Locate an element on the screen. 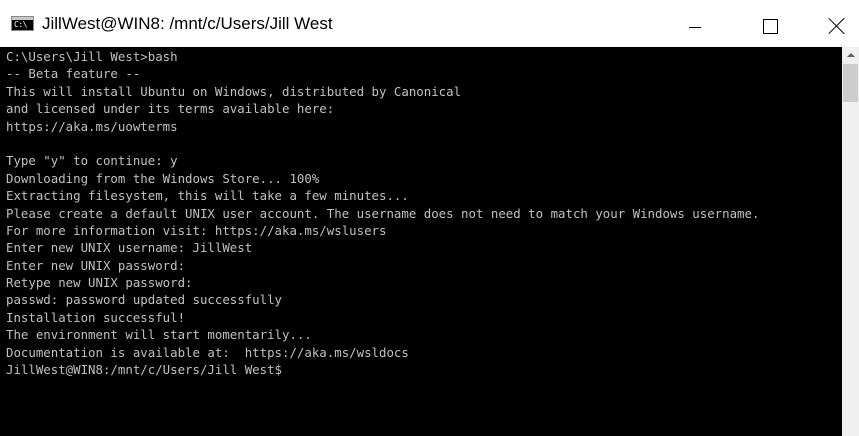 Image resolution: width=859 pixels, height=436 pixels. maximize-button is located at coordinates (760, 23).